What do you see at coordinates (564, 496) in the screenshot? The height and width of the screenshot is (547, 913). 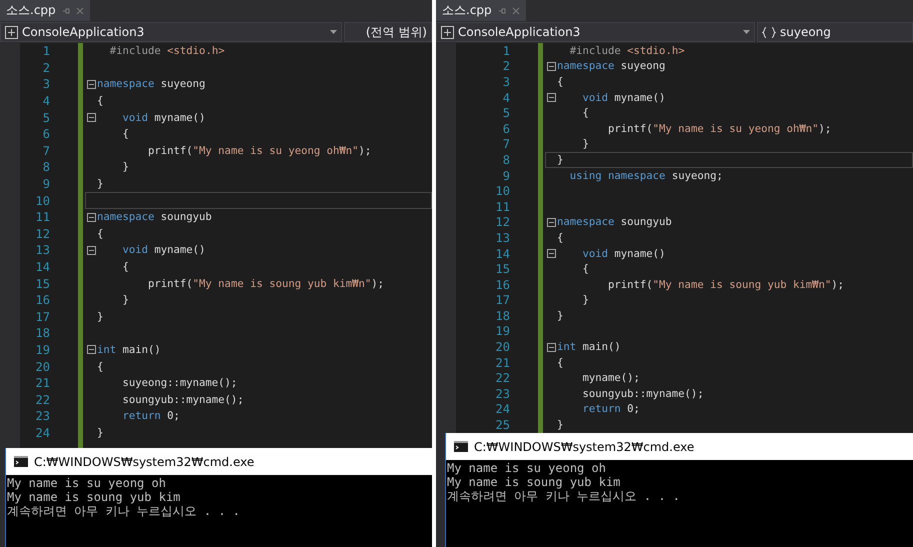 I see `console-output: 계속하려면 아무 키나 누르십시오 . . .` at bounding box center [564, 496].